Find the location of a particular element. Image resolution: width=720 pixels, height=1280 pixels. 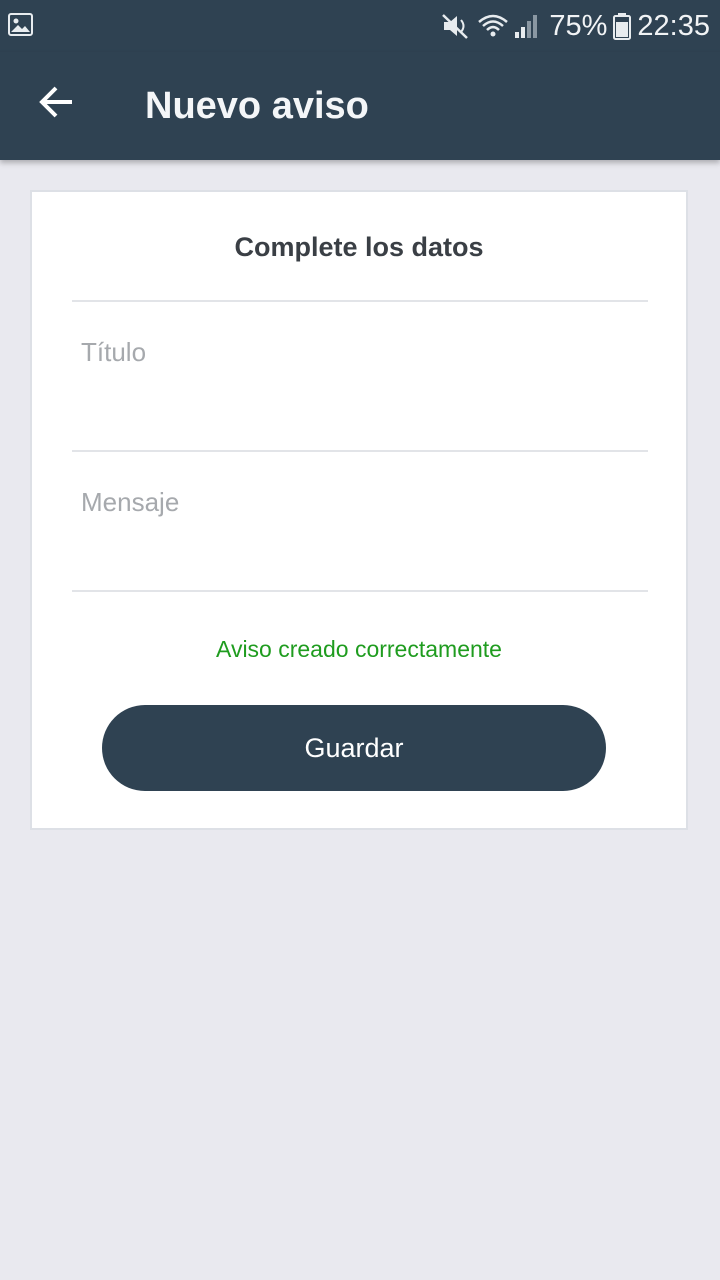

message-input is located at coordinates (360, 502).